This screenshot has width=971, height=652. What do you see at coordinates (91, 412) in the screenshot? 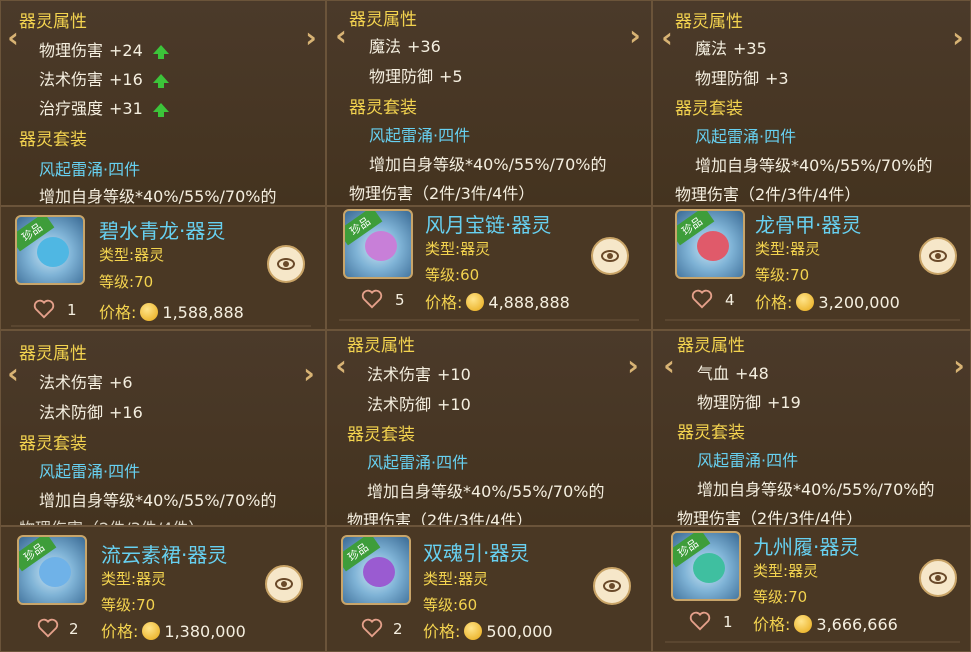
I see `attr-line: 法术防御 +16` at bounding box center [91, 412].